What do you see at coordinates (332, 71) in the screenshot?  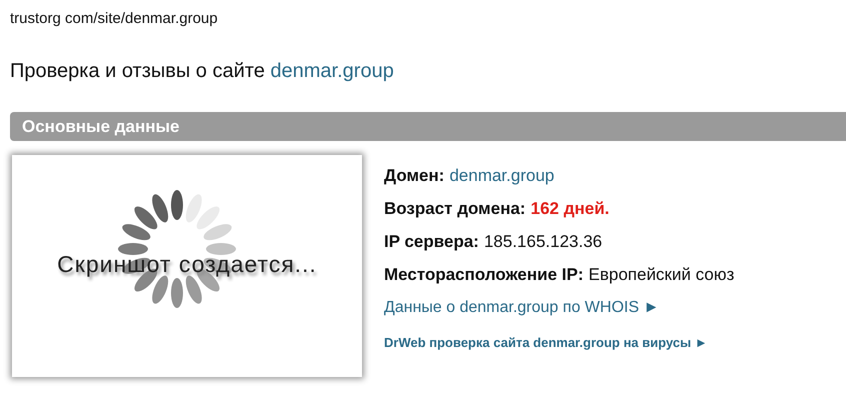 I see `site-link: denmar.group` at bounding box center [332, 71].